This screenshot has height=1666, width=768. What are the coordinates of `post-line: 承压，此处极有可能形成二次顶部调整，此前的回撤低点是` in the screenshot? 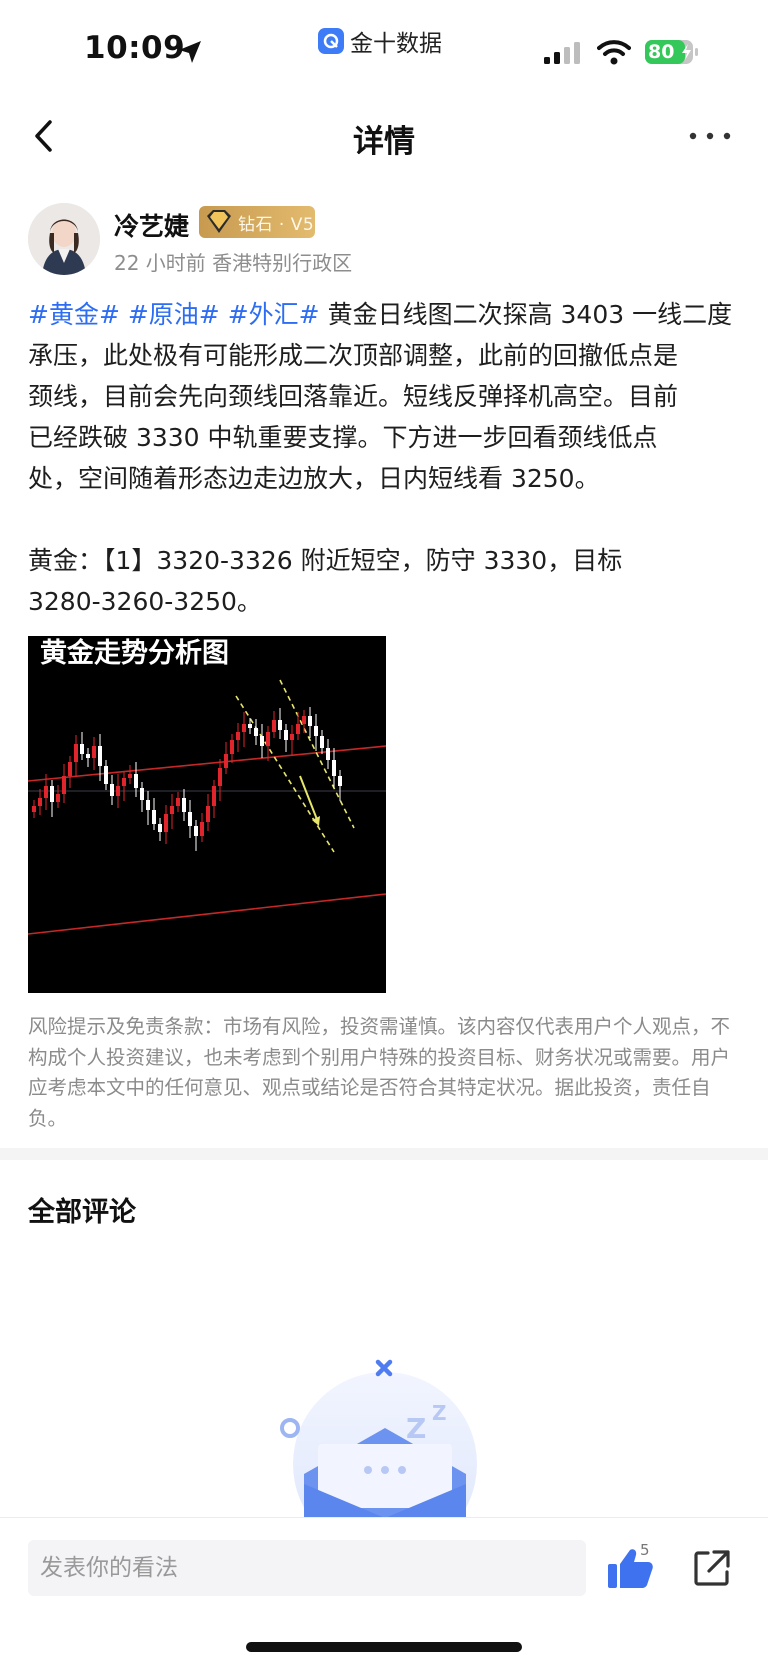 It's located at (353, 355).